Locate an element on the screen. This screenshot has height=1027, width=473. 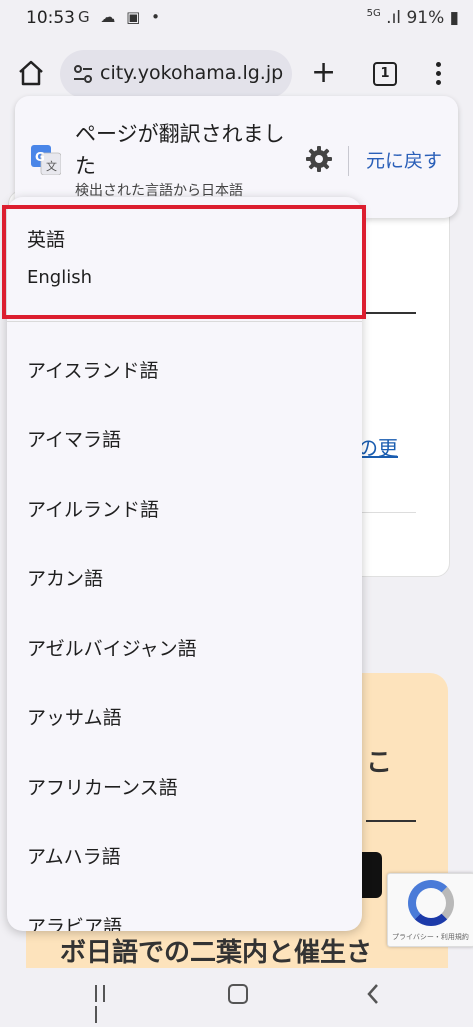
language-option: アゼルバイジャン語 is located at coordinates (184, 646).